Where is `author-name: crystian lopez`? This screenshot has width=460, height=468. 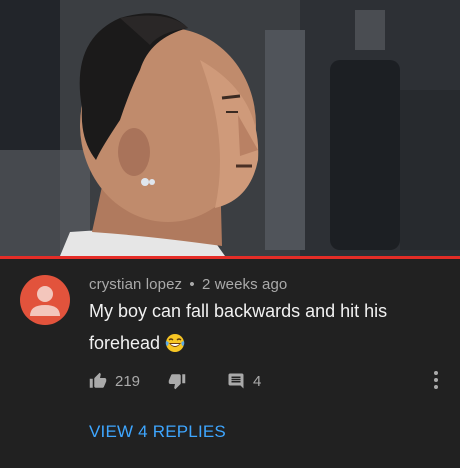 author-name: crystian lopez is located at coordinates (135, 284).